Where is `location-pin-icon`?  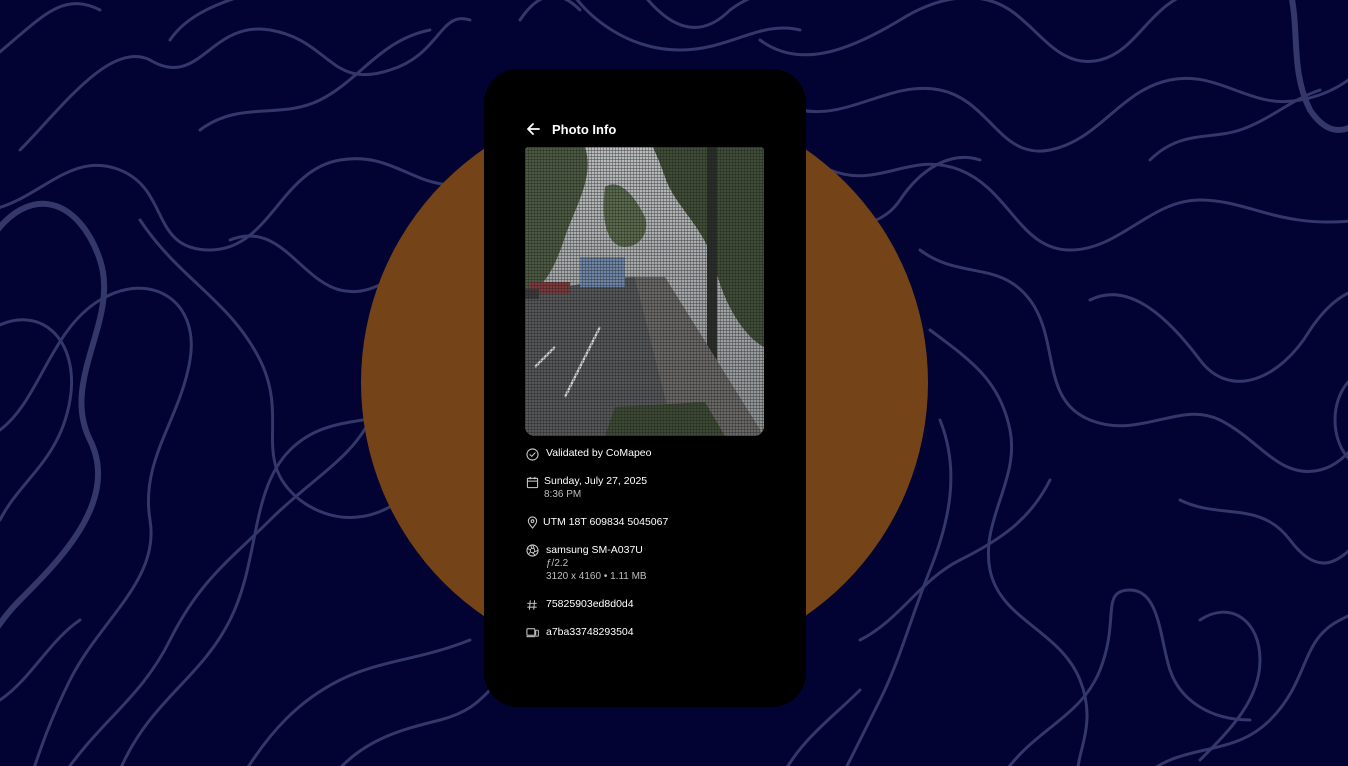
location-pin-icon is located at coordinates (532, 523).